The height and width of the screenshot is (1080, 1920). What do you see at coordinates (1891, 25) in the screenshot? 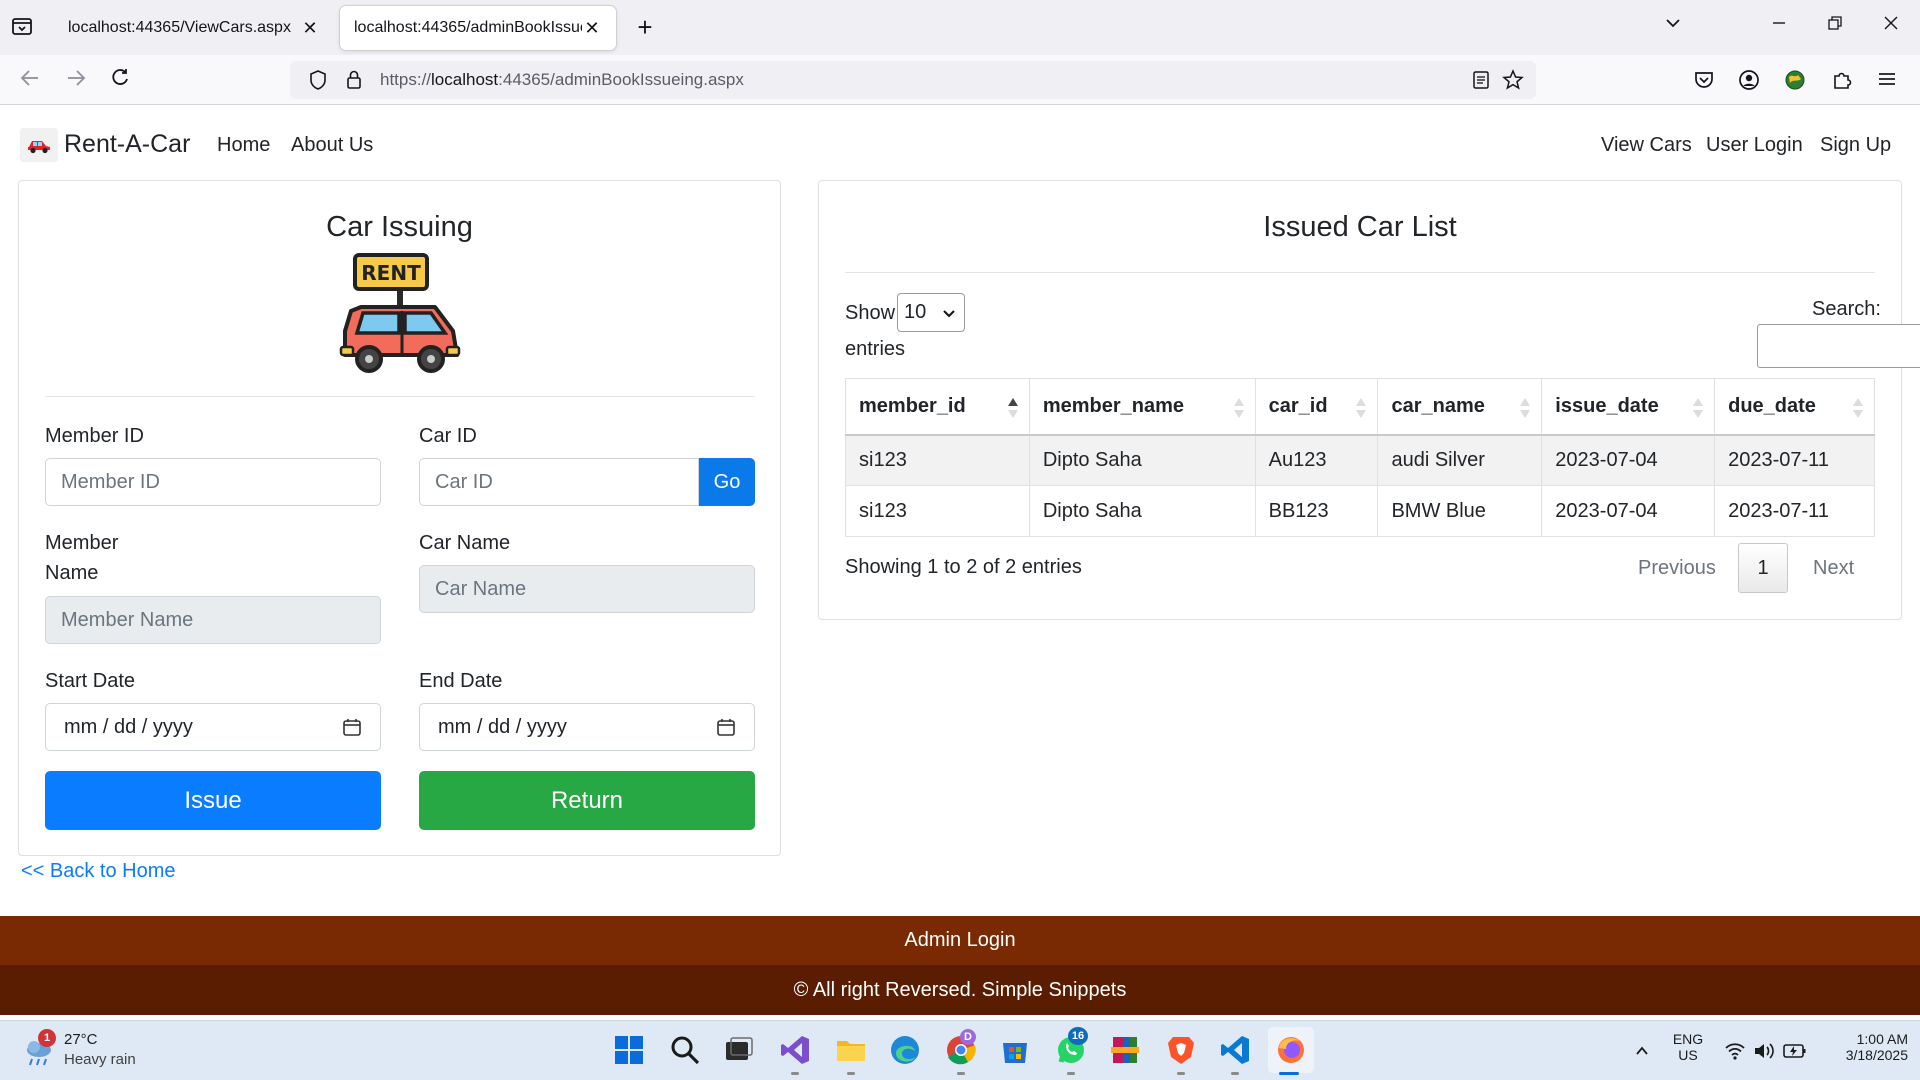
I see `close-window-icon` at bounding box center [1891, 25].